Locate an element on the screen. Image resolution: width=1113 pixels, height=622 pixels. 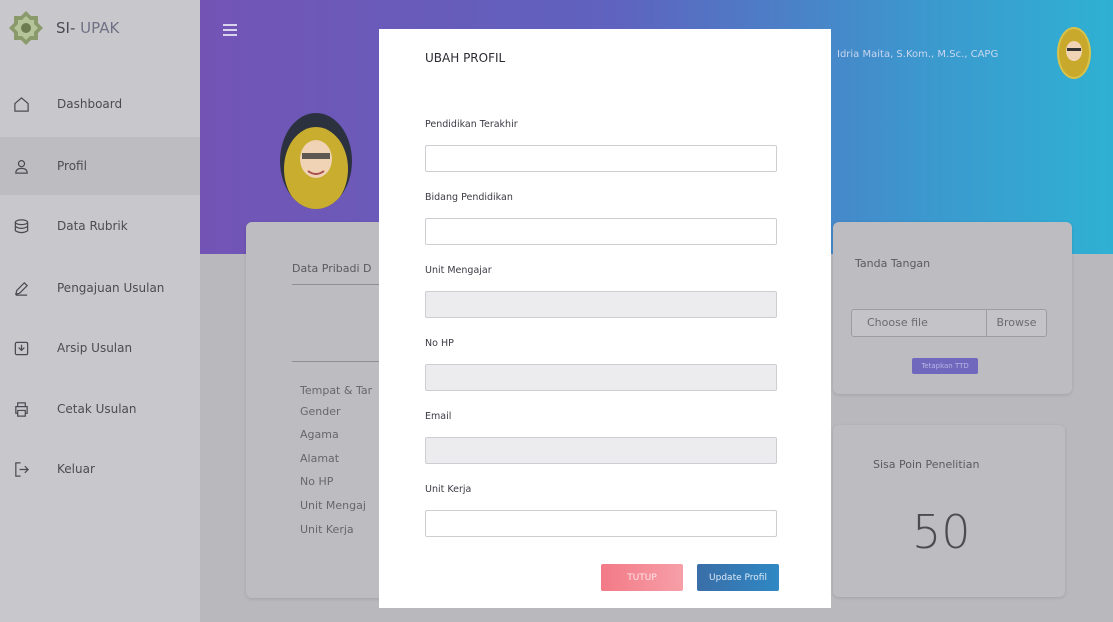
sidebar-item-cetak-usulan: Cetak Usulan is located at coordinates (100, 409).